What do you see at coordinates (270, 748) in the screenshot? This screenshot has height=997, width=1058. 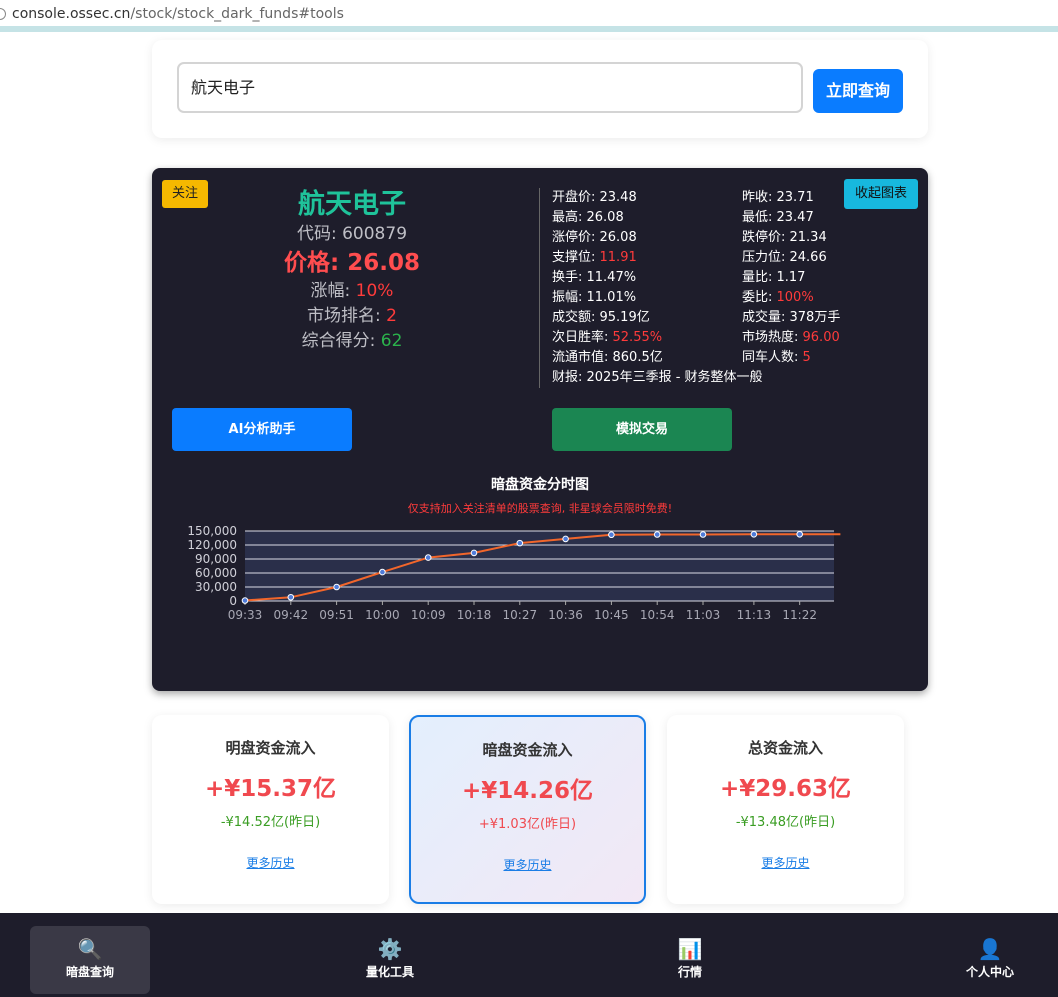 I see `flow-title: 明盘资金流入` at bounding box center [270, 748].